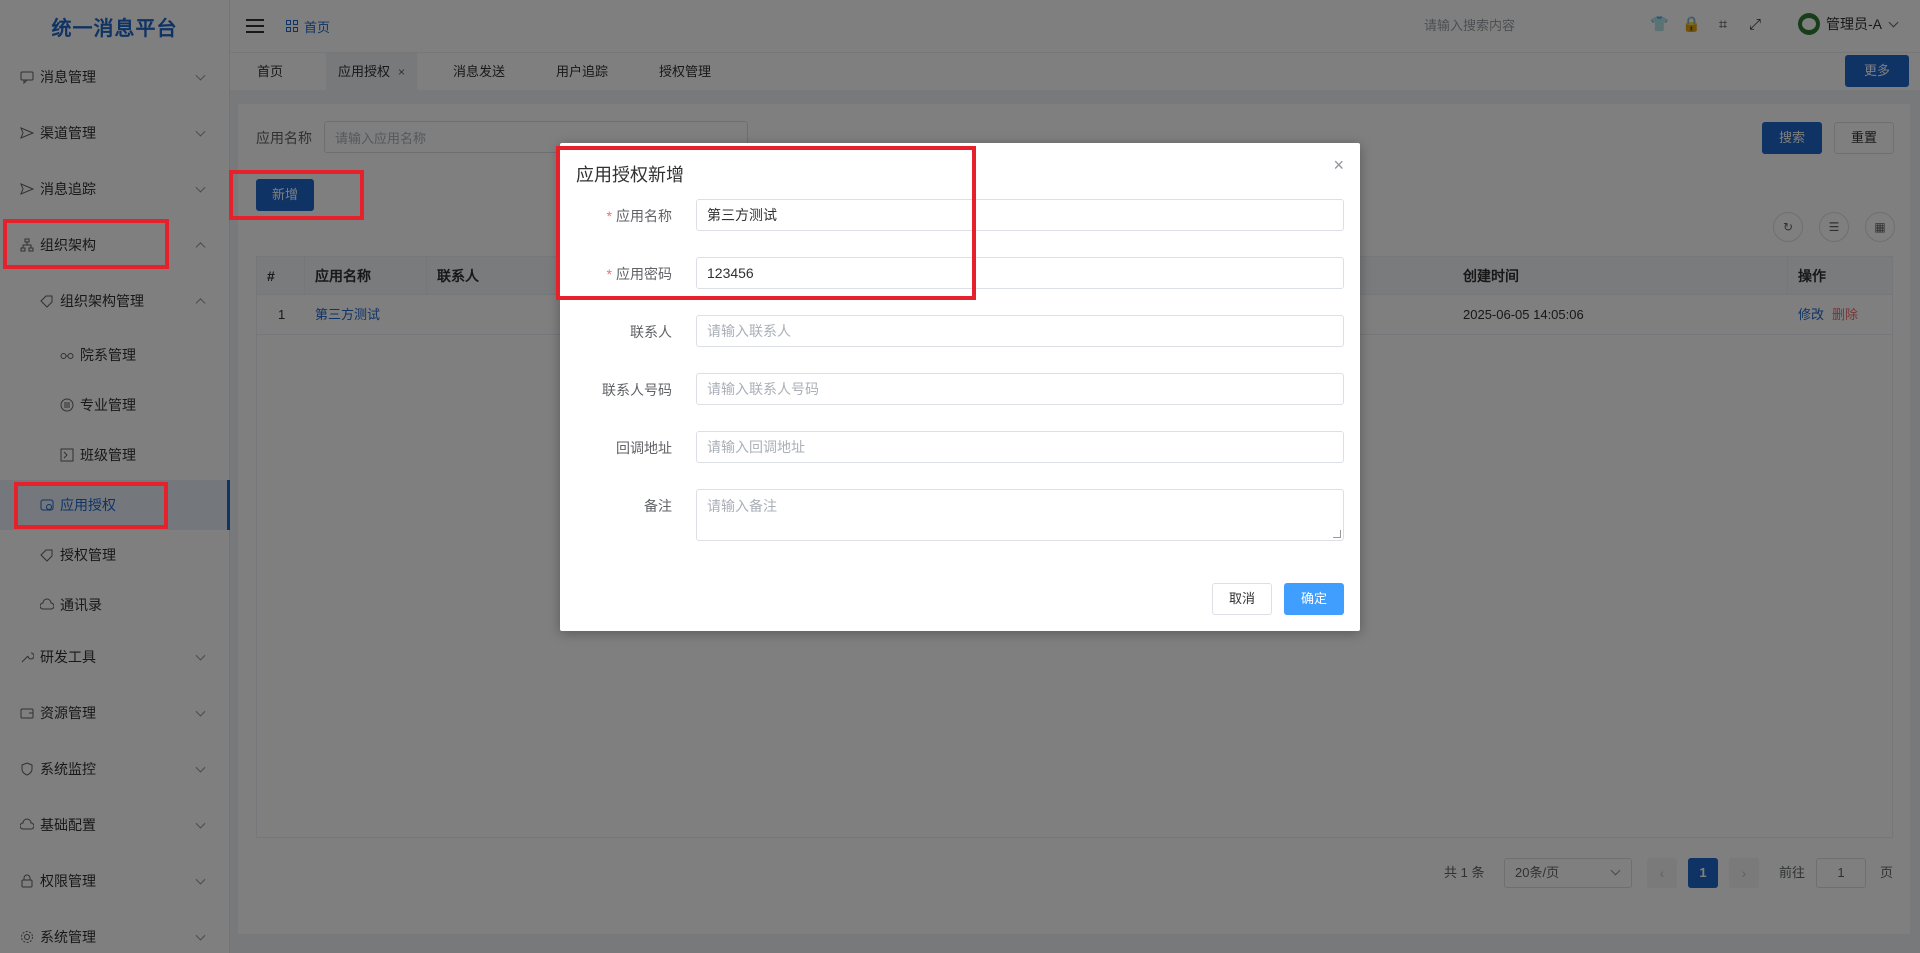  I want to click on cancel-button: 取消, so click(1242, 599).